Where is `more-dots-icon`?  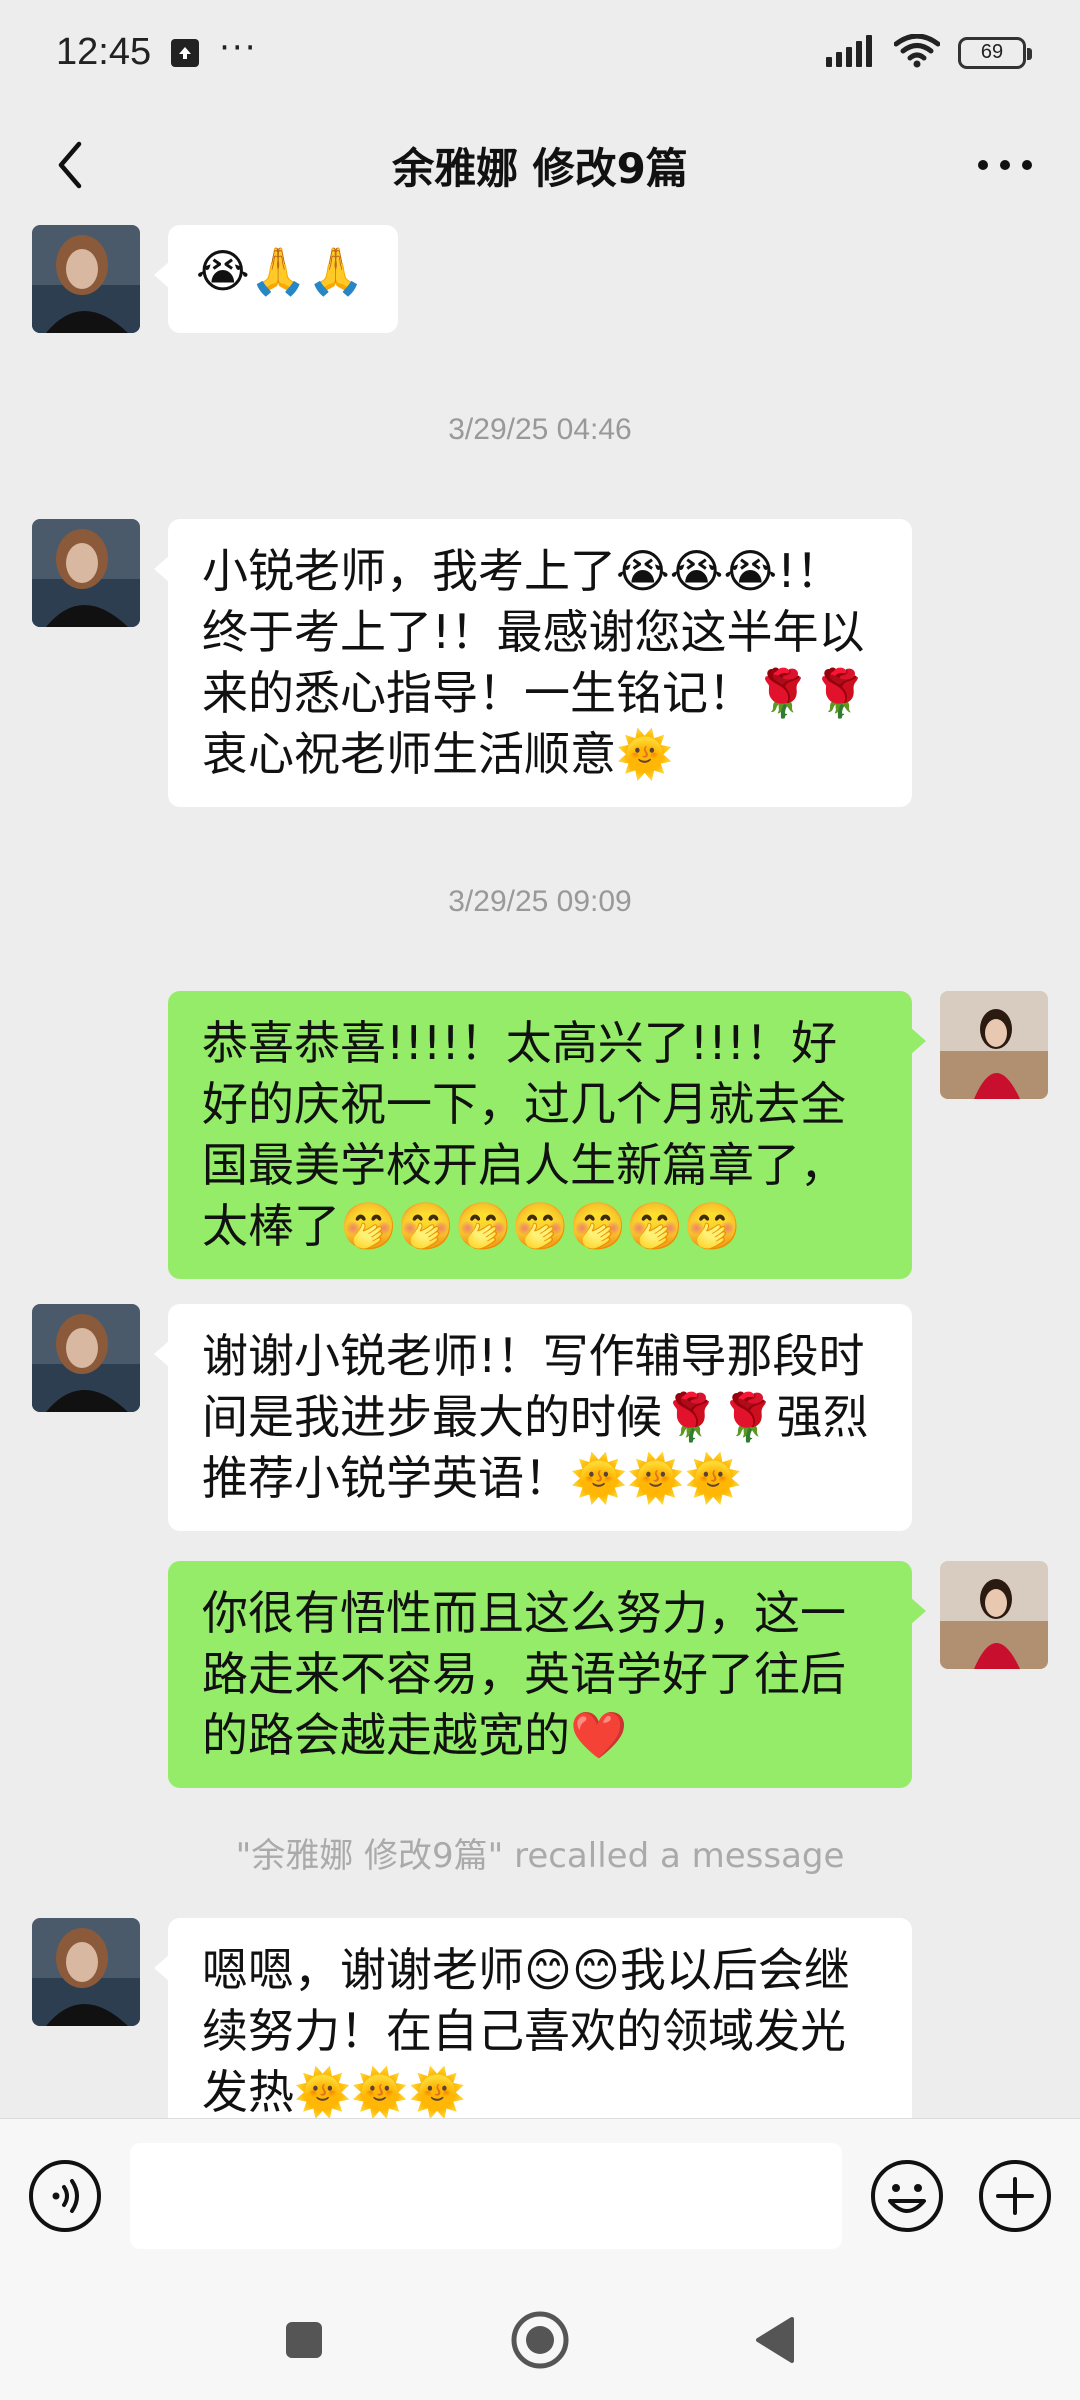
more-dots-icon is located at coordinates (1005, 165).